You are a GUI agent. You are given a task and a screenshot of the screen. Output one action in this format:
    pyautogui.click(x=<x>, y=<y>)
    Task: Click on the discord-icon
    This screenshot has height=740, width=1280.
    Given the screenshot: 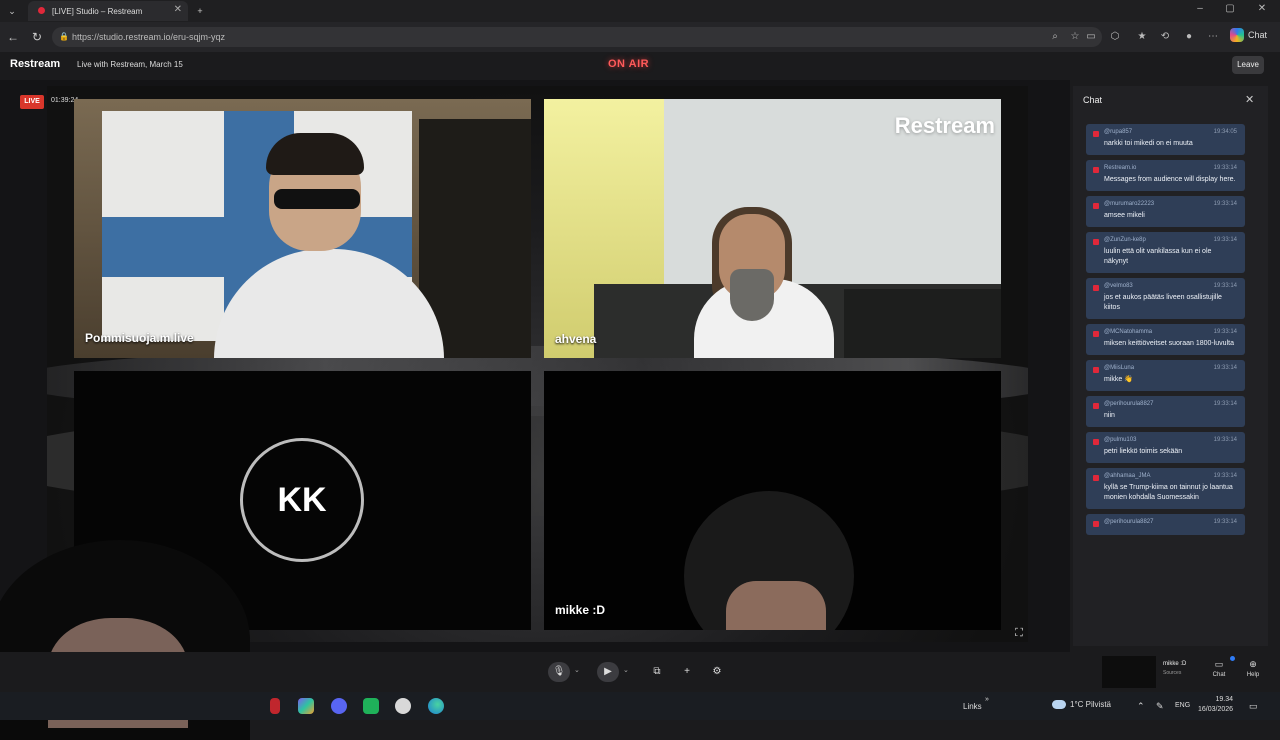 What is the action you would take?
    pyautogui.click(x=339, y=706)
    